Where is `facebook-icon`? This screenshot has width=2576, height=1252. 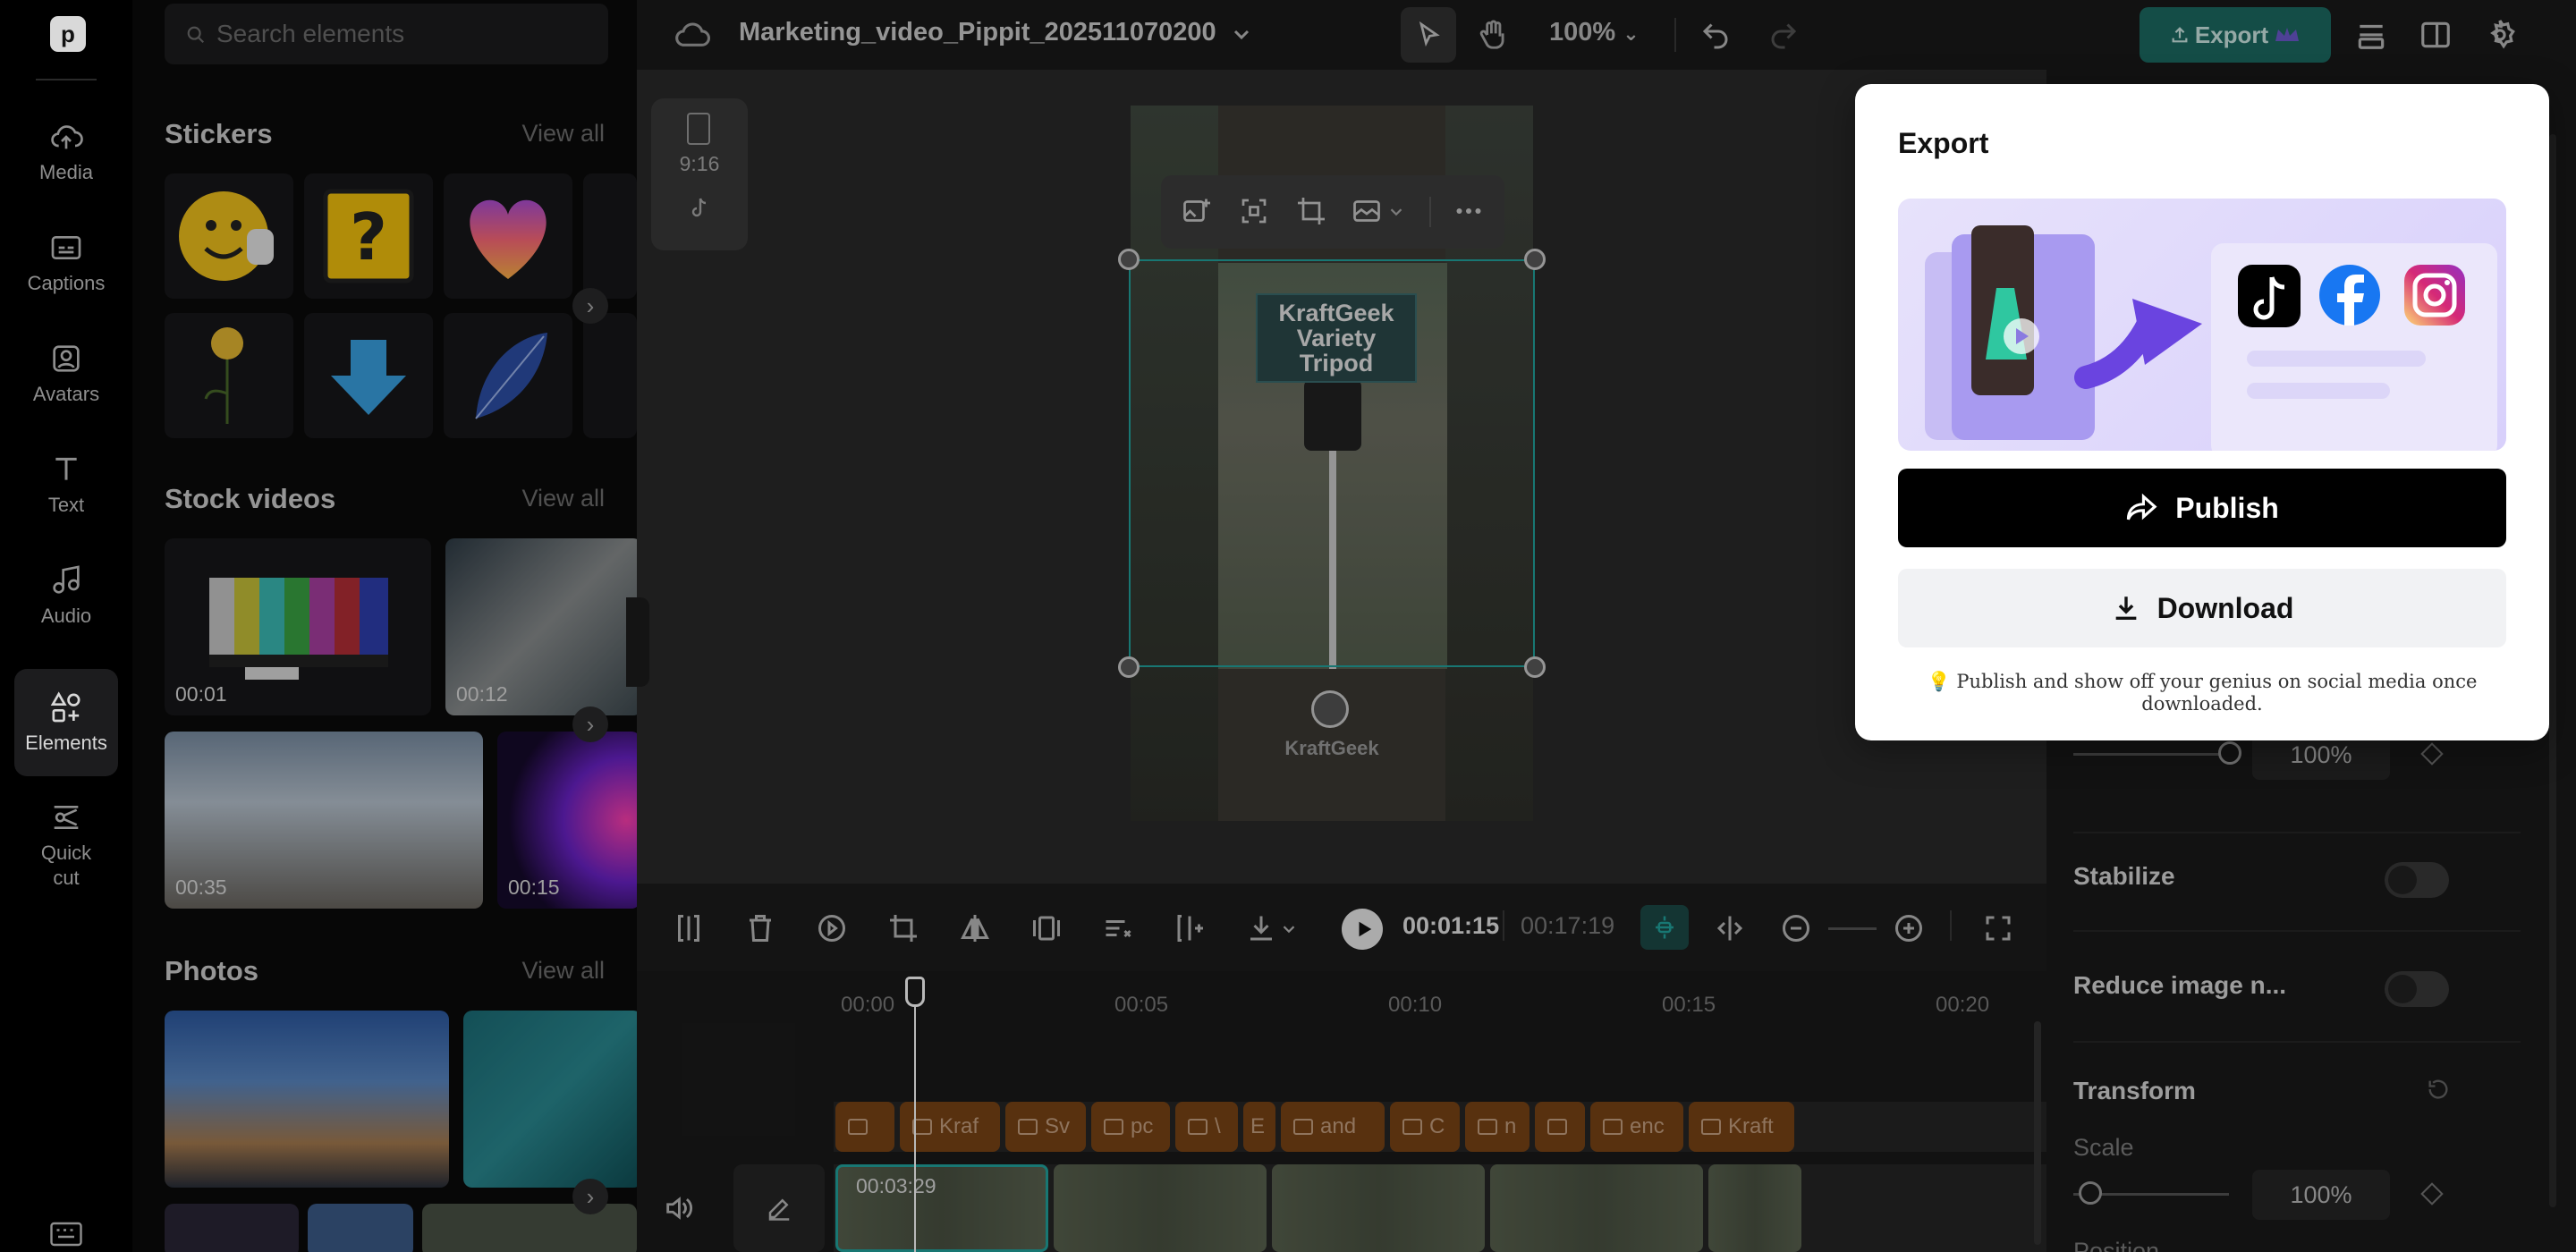
facebook-icon is located at coordinates (2350, 295).